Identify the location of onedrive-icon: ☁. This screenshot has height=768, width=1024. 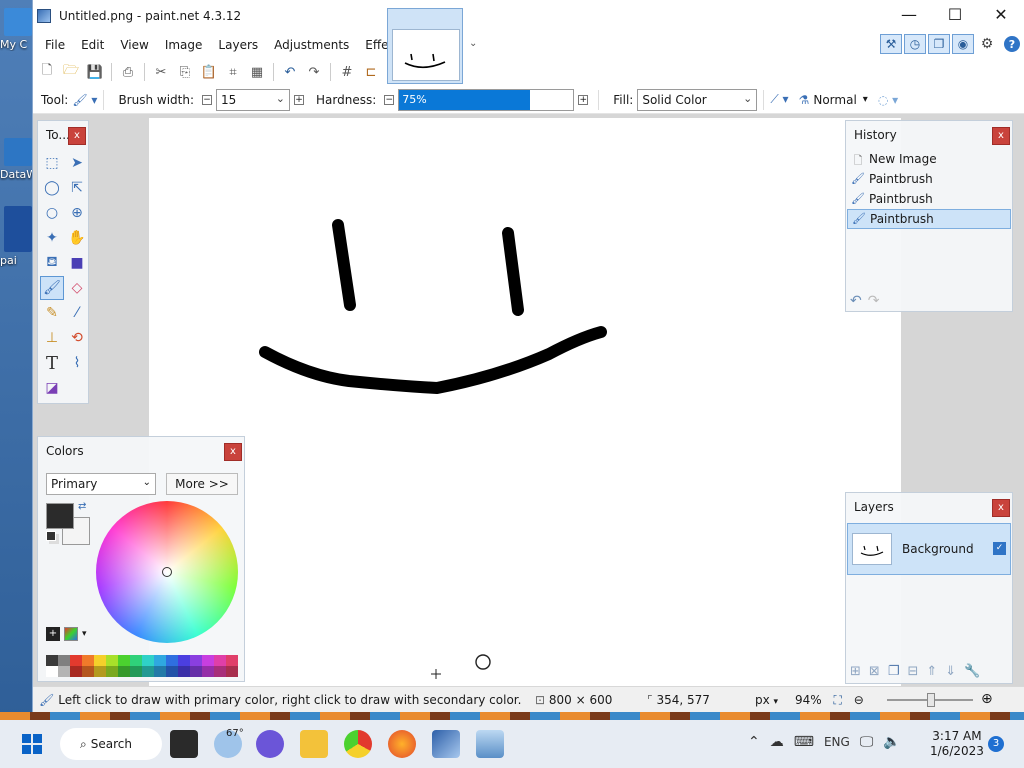
(777, 742).